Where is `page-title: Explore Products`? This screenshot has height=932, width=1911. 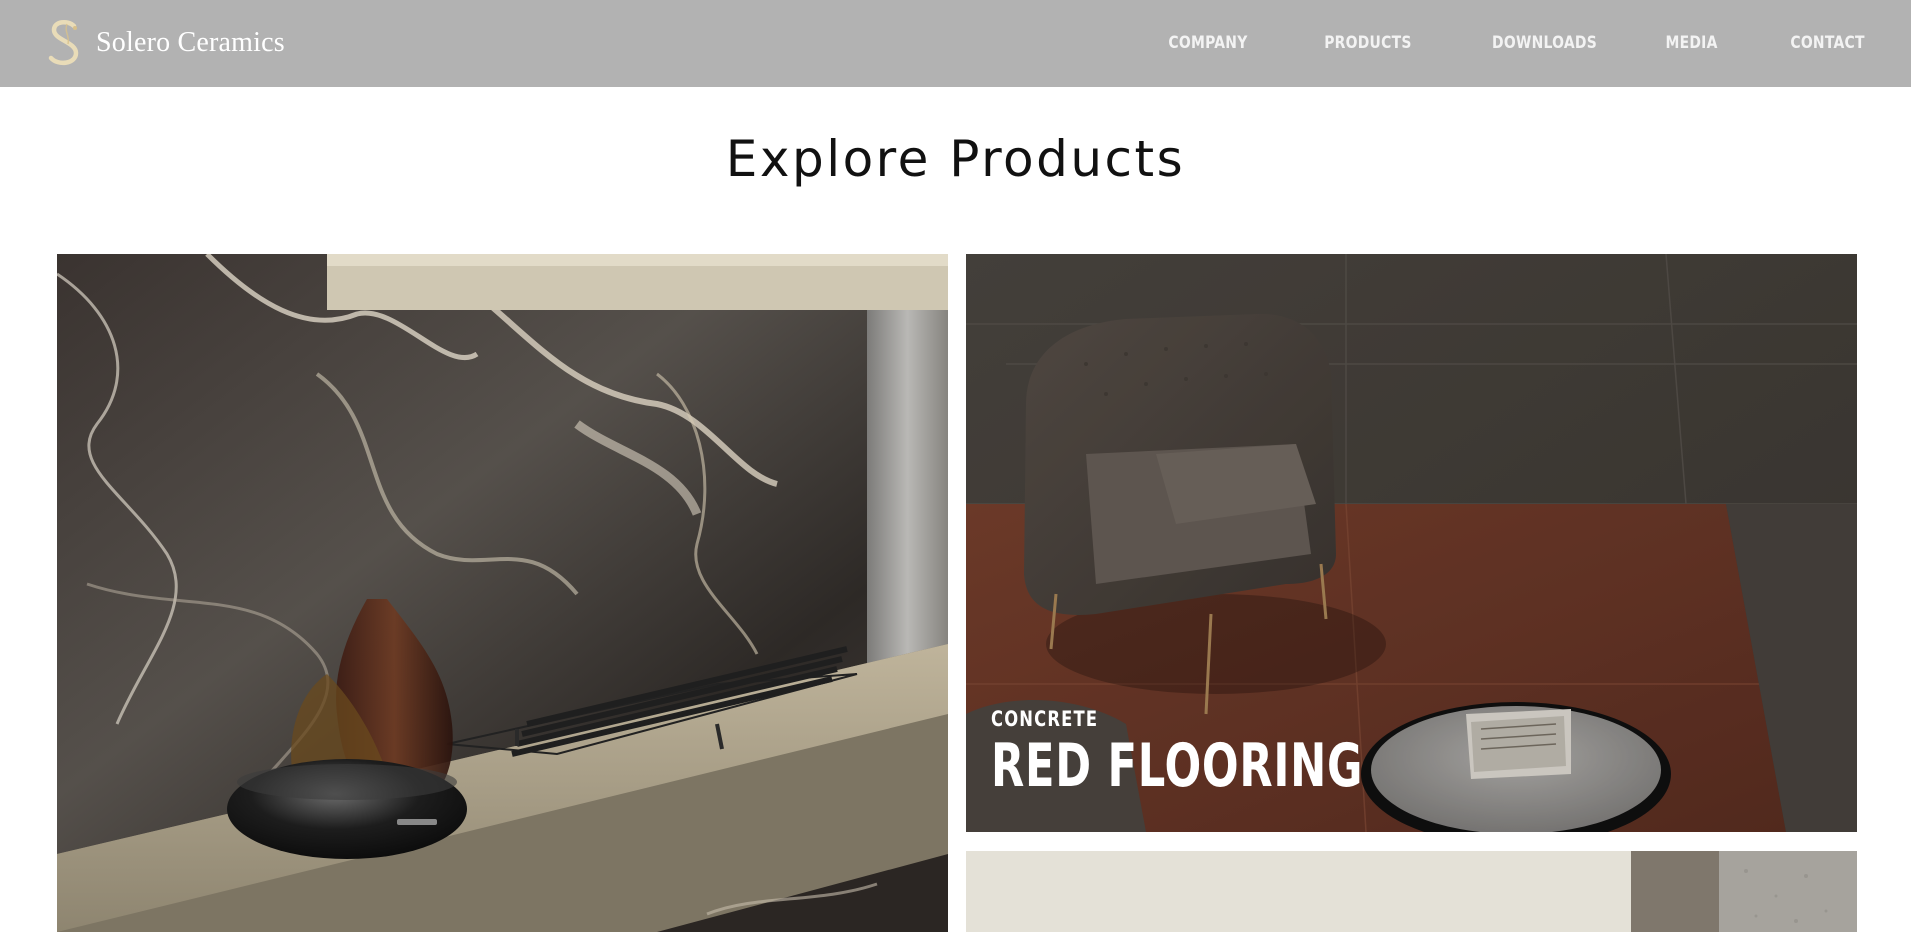 page-title: Explore Products is located at coordinates (955, 159).